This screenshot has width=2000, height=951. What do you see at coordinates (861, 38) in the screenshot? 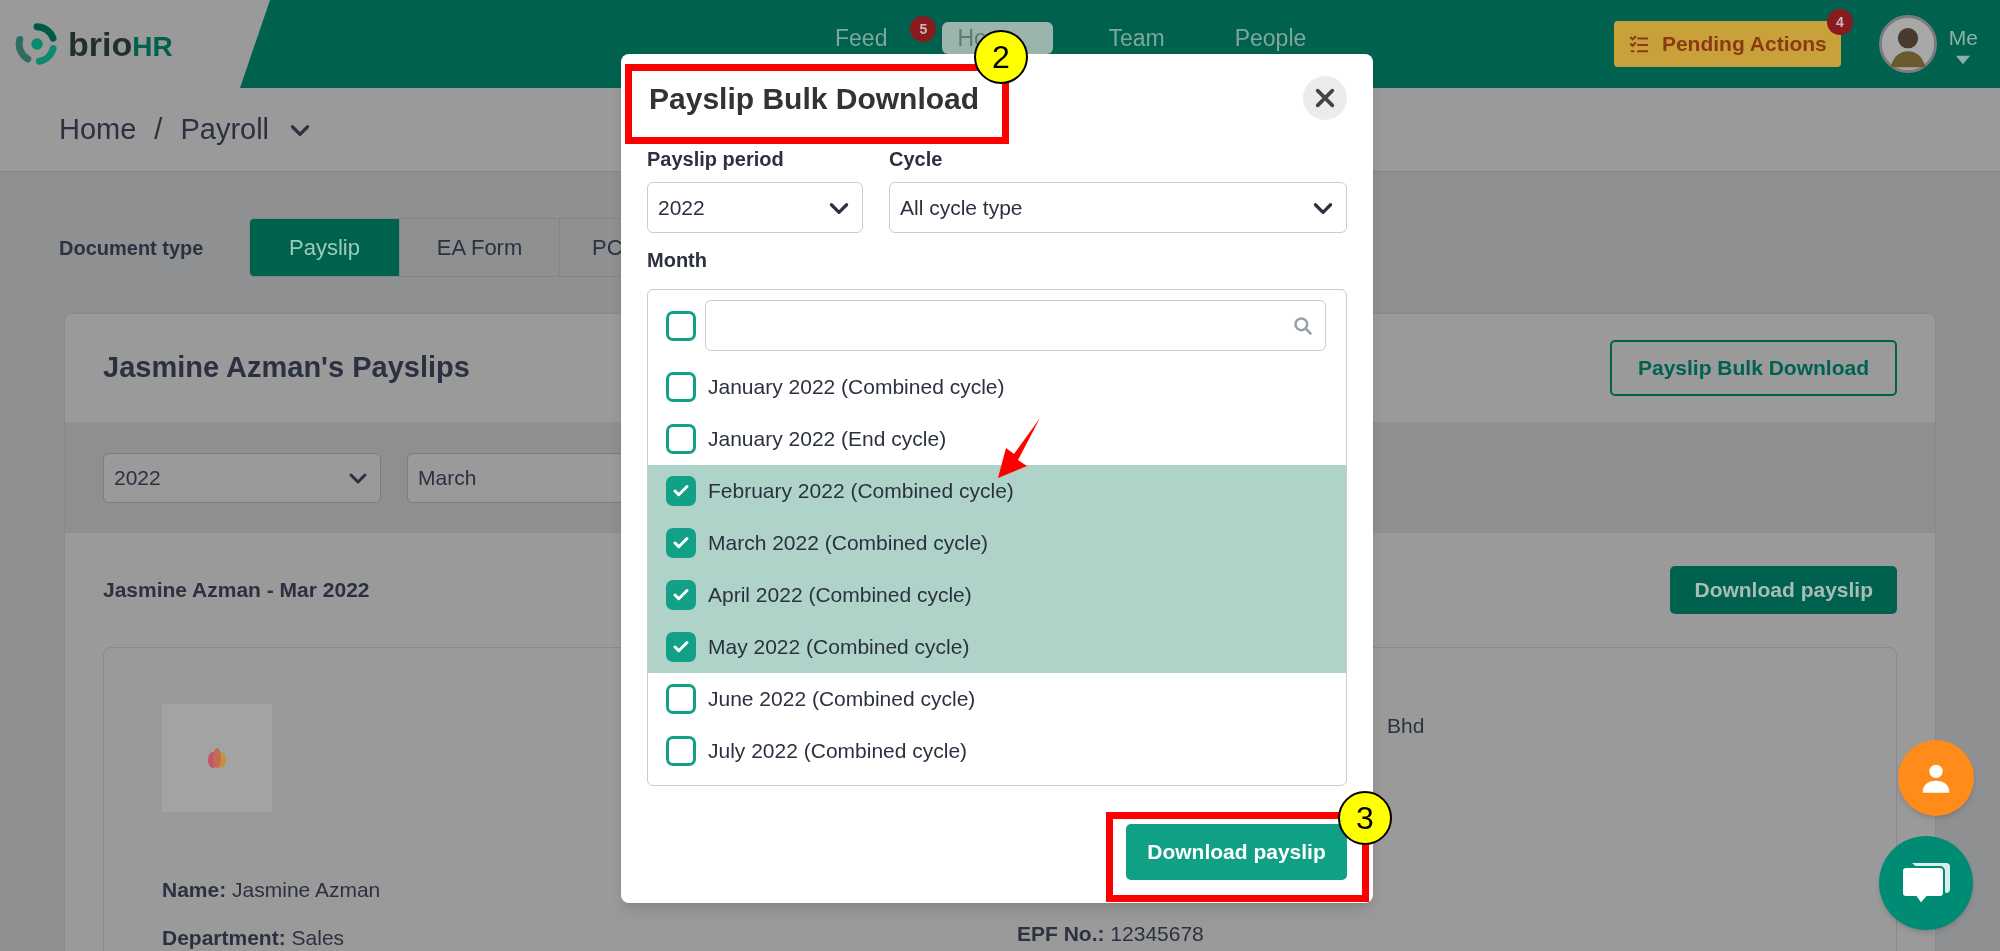
I see `nav-tab: Feed` at bounding box center [861, 38].